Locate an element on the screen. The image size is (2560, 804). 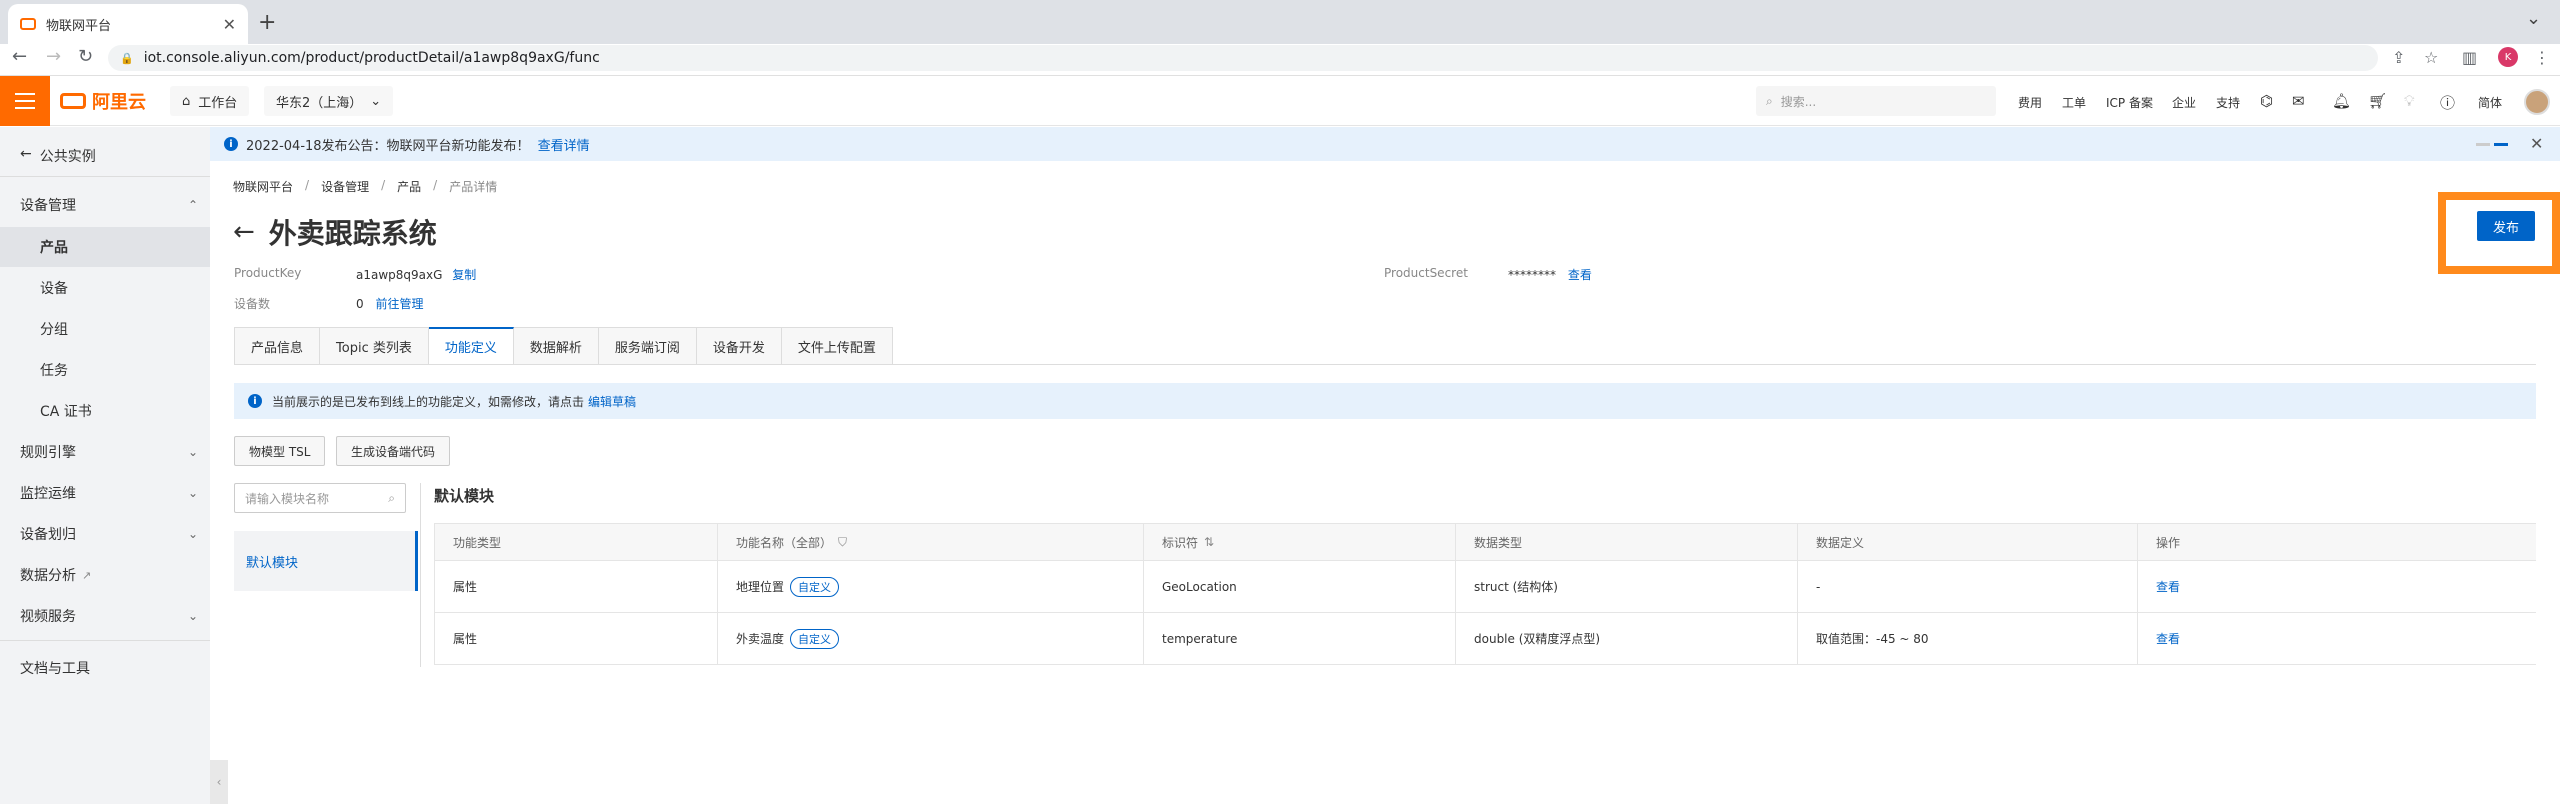
sidebar-item-video-service: 视频服务 ⌄ is located at coordinates (105, 616).